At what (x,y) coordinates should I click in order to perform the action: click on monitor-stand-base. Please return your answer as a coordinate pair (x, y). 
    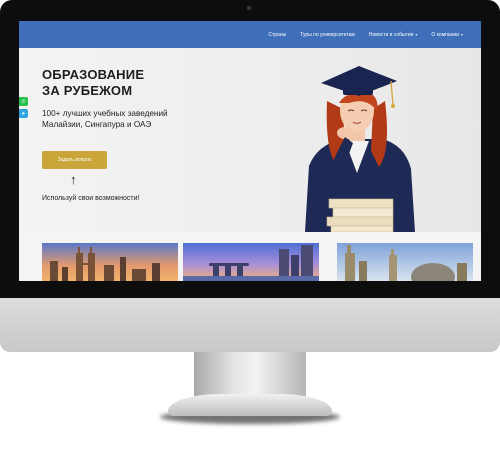
    Looking at the image, I should click on (250, 405).